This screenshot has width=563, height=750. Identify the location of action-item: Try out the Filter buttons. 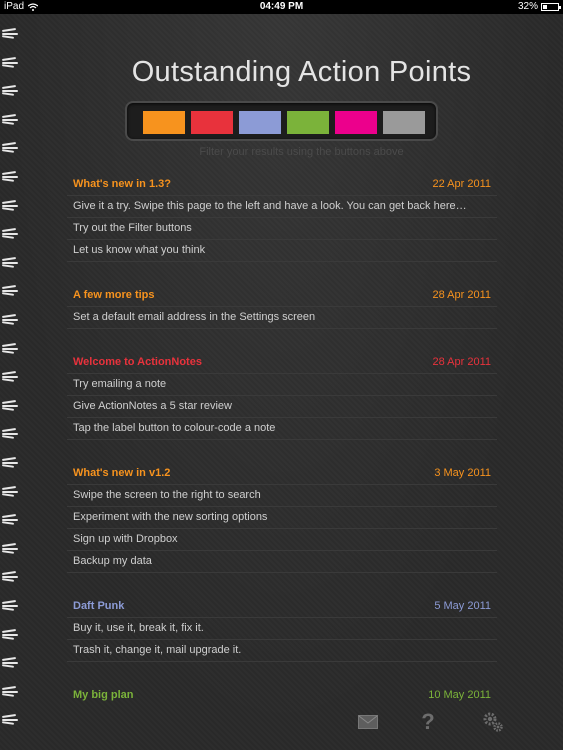
(282, 229).